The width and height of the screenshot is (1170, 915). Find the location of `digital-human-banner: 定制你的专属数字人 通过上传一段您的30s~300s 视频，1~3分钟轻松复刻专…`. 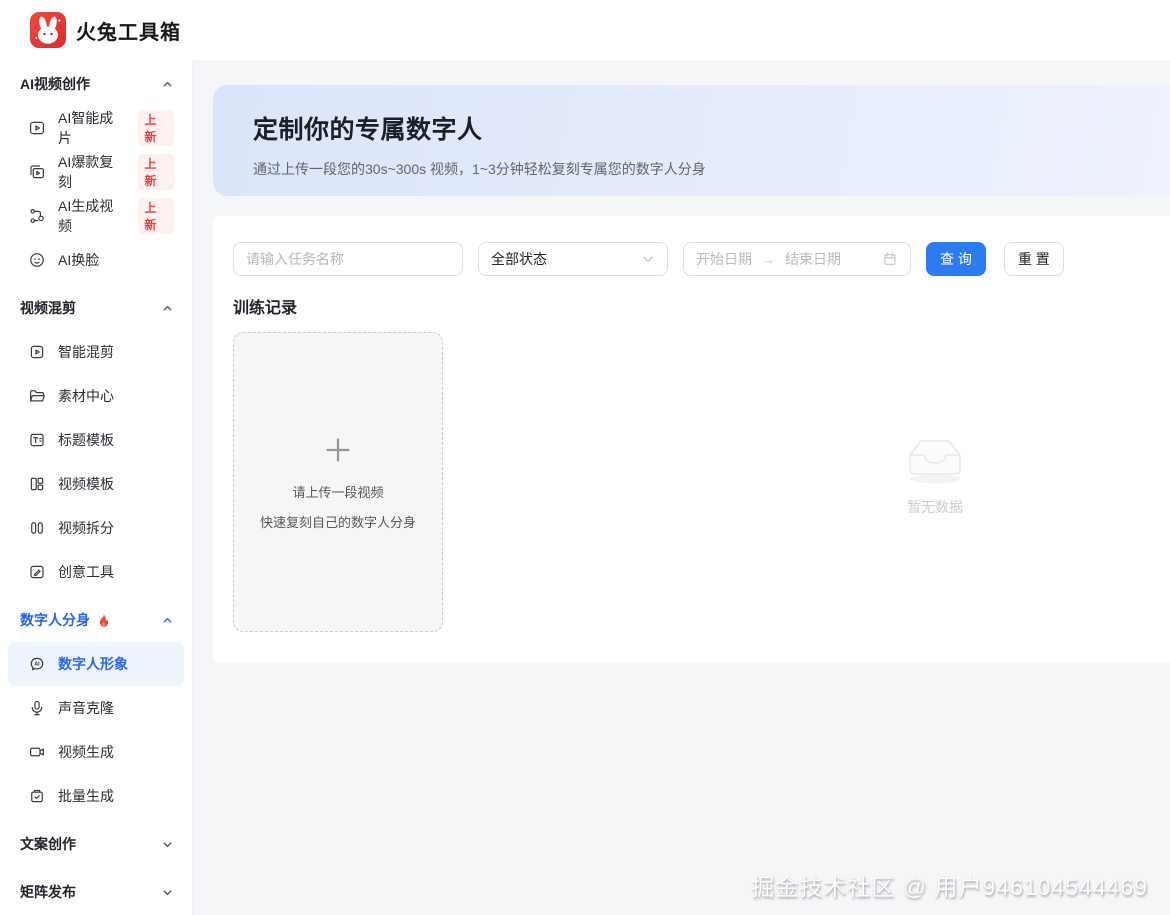

digital-human-banner: 定制你的专属数字人 通过上传一段您的30s~300s 视频，1~3分钟轻松复刻专… is located at coordinates (691, 140).